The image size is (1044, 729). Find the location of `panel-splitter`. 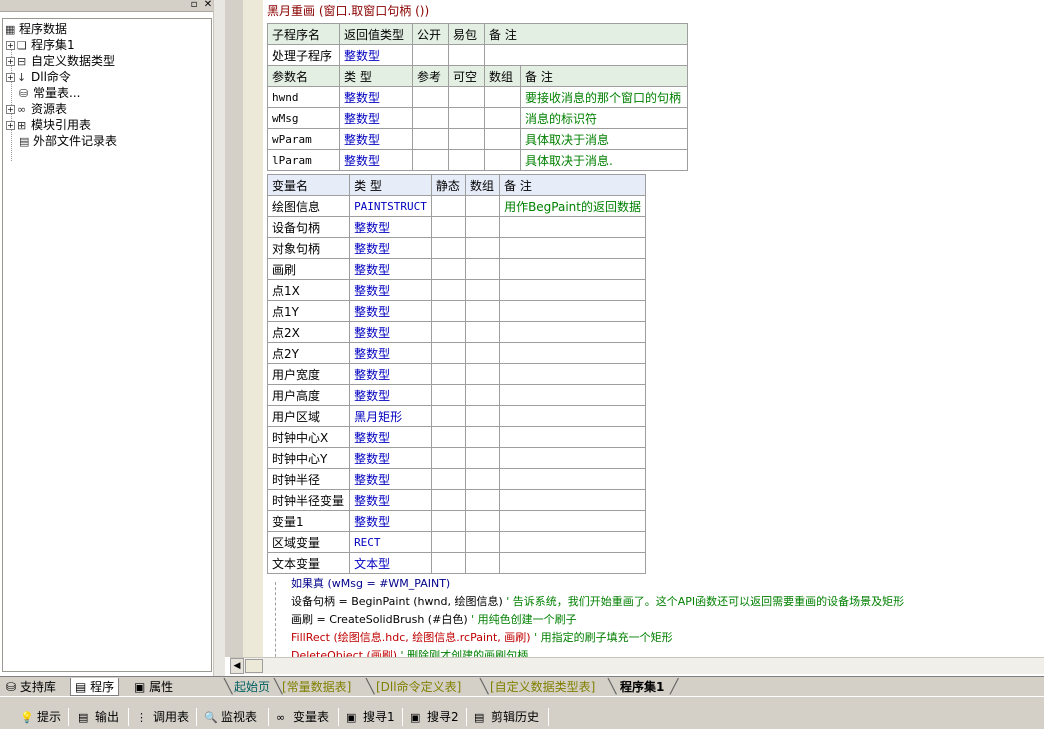

panel-splitter is located at coordinates (219, 338).